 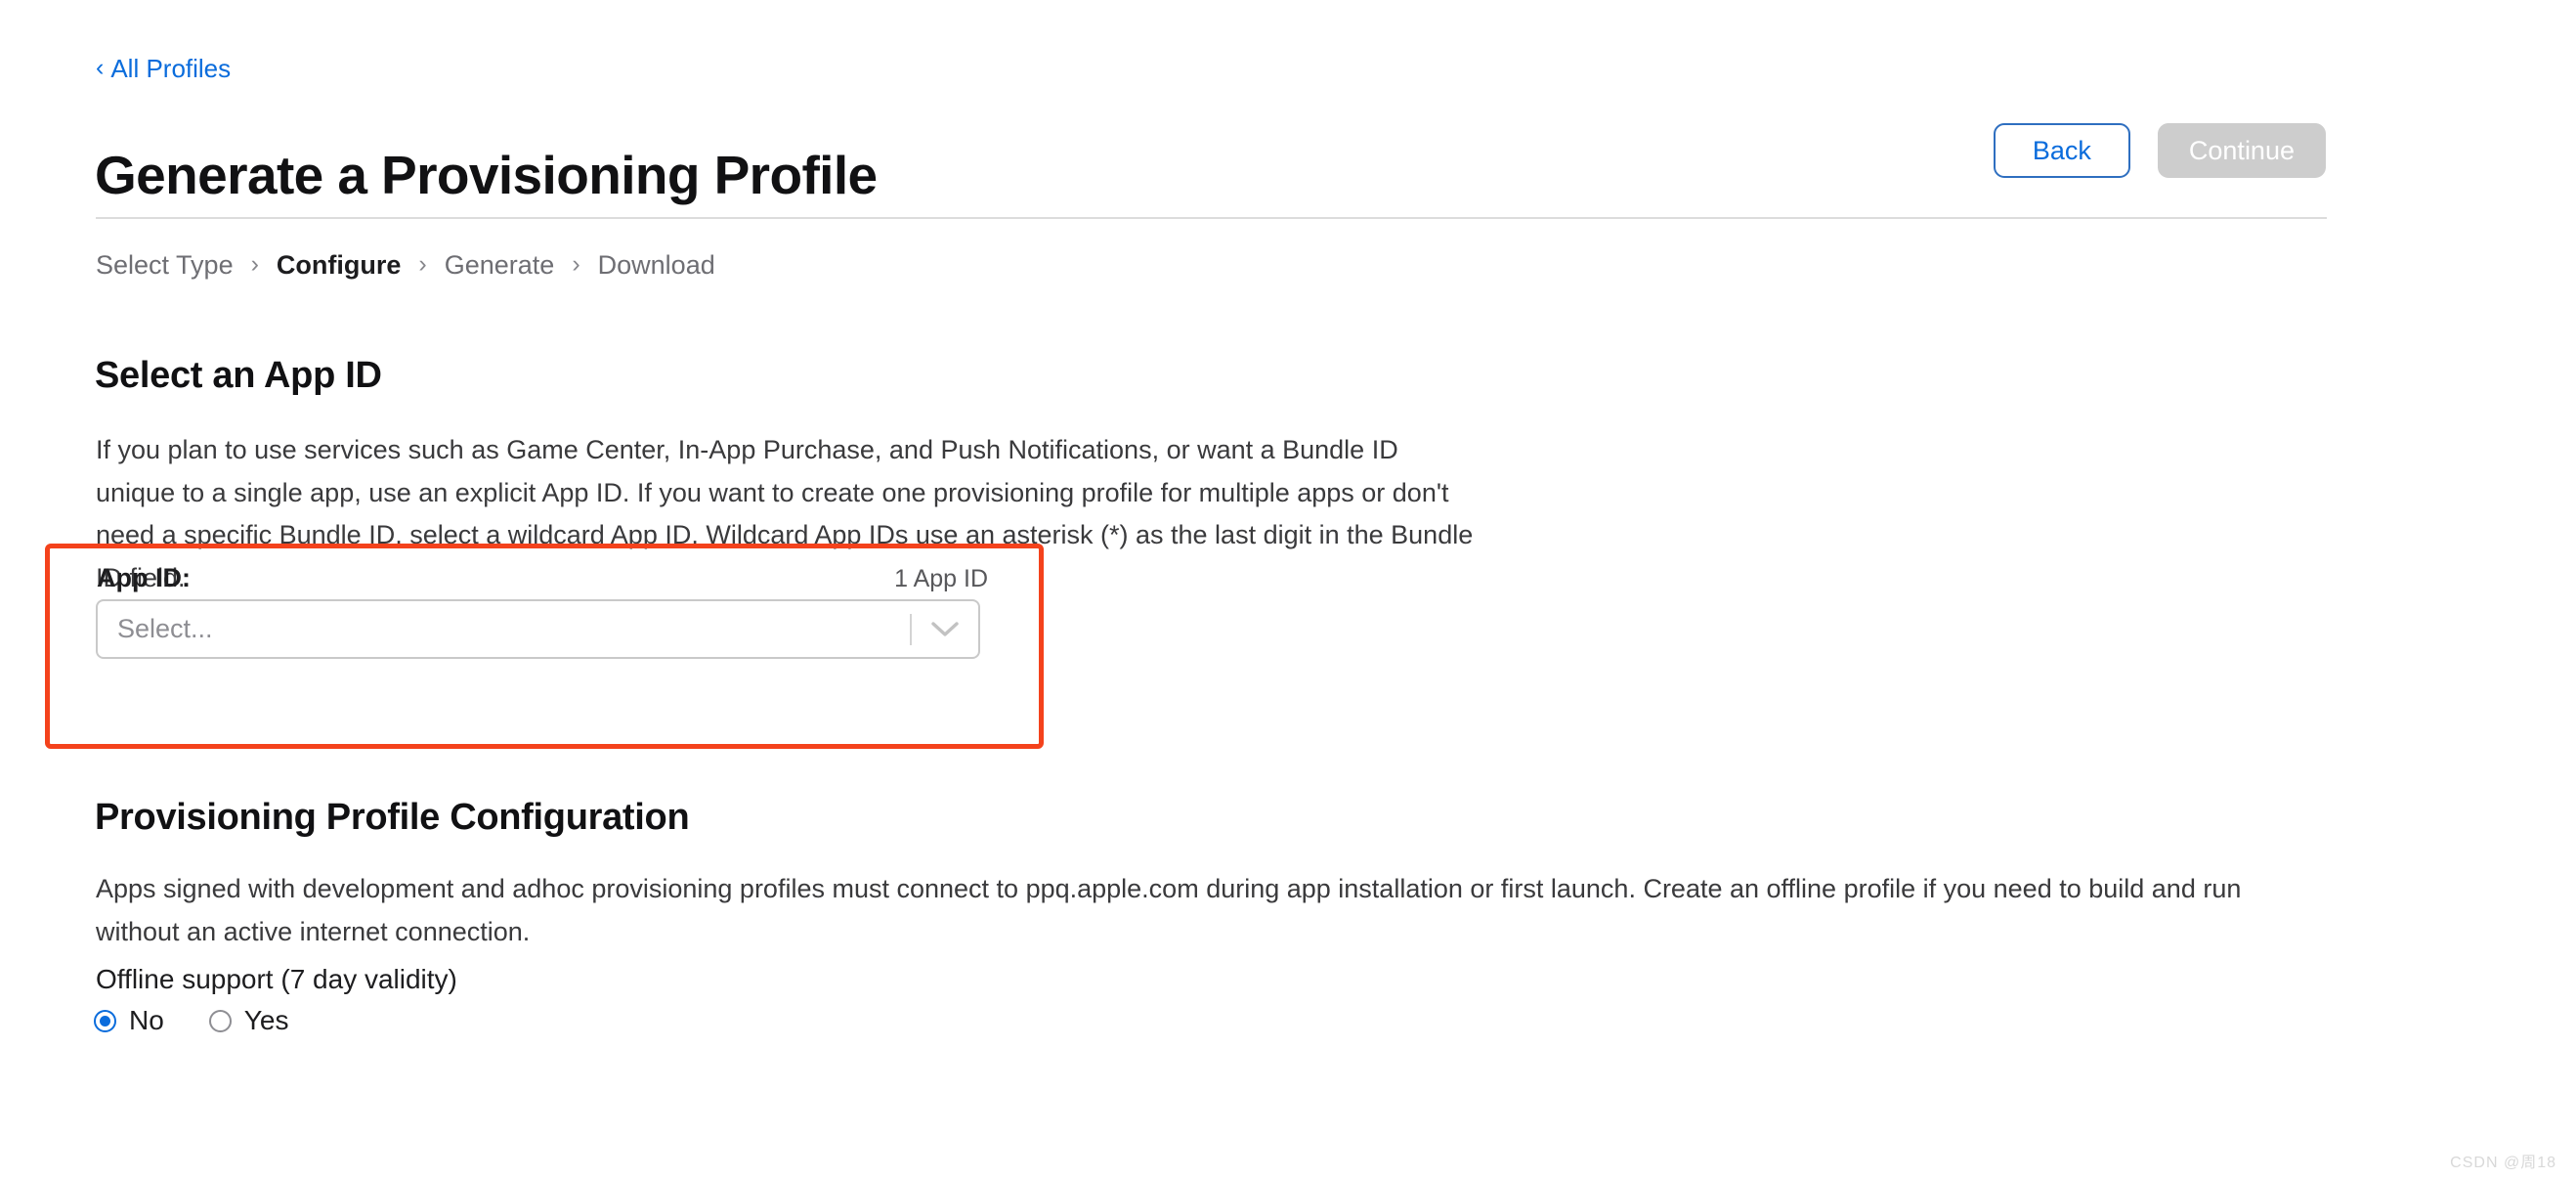 I want to click on offline-support-option-yes: Yes, so click(x=248, y=1020).